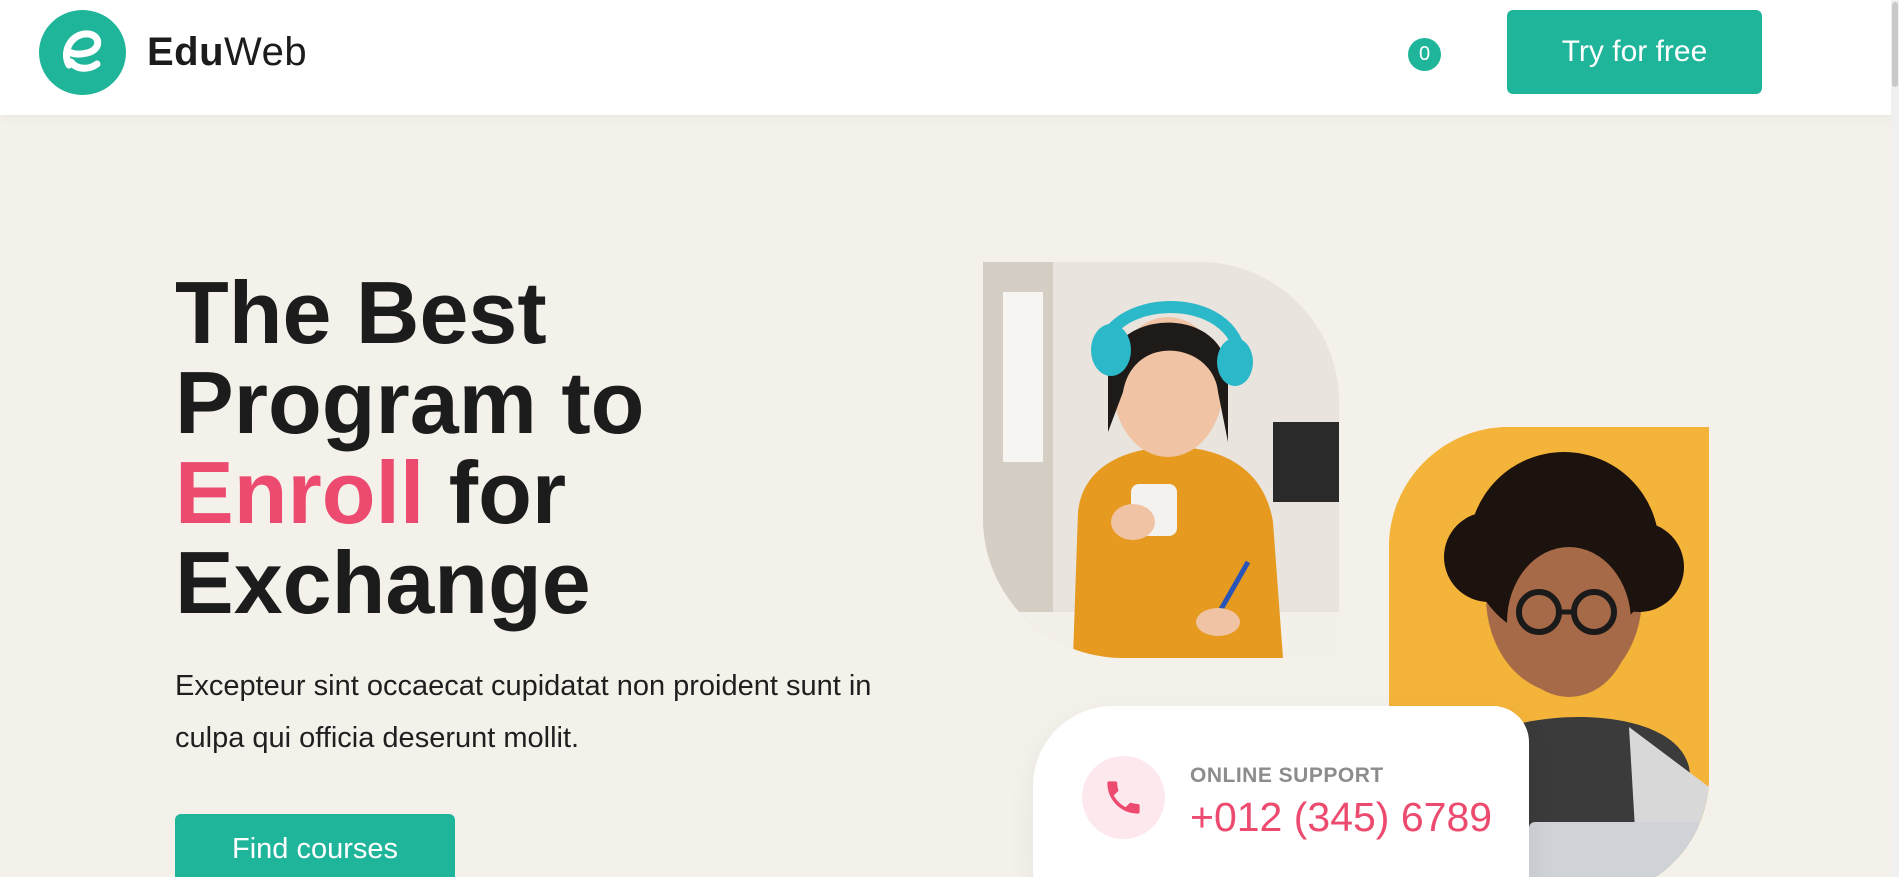 The height and width of the screenshot is (877, 1899). I want to click on logo-wordmark-light: Web, so click(266, 52).